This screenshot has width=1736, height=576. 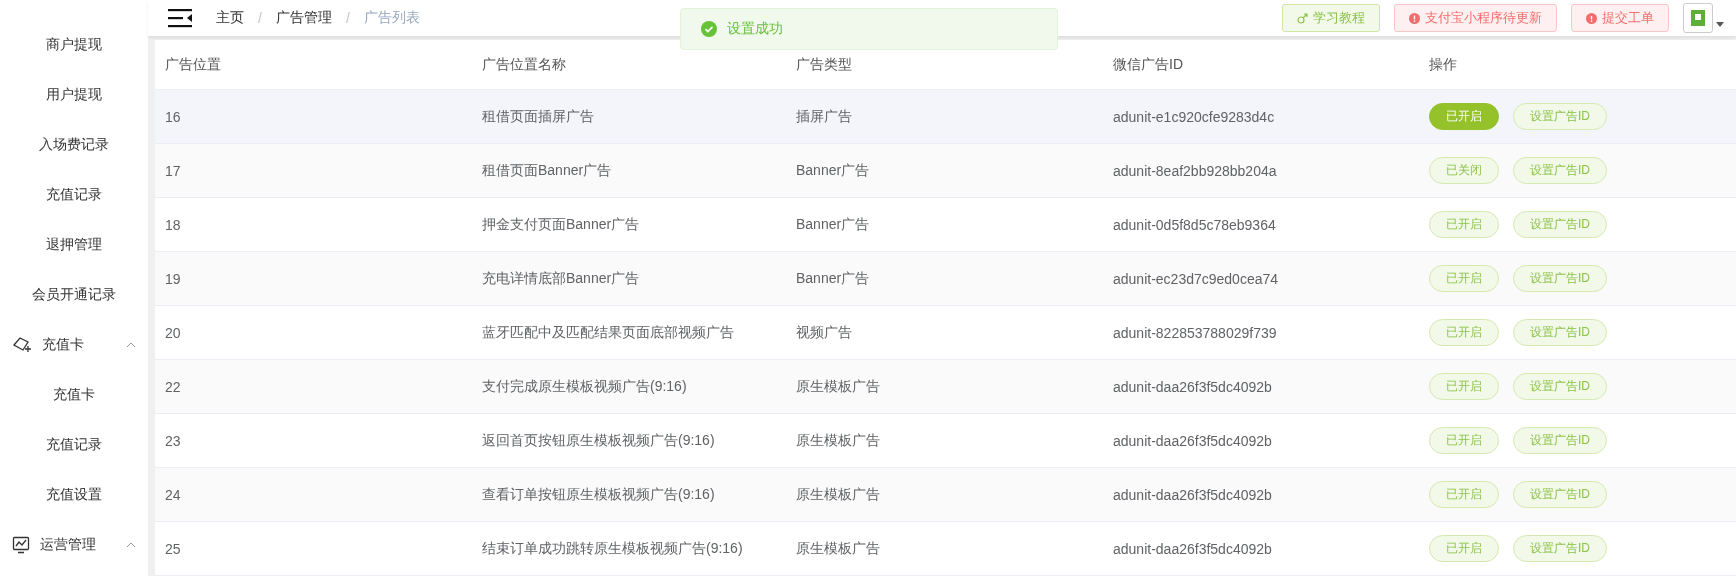 I want to click on table-cell-text: 18, so click(x=173, y=224).